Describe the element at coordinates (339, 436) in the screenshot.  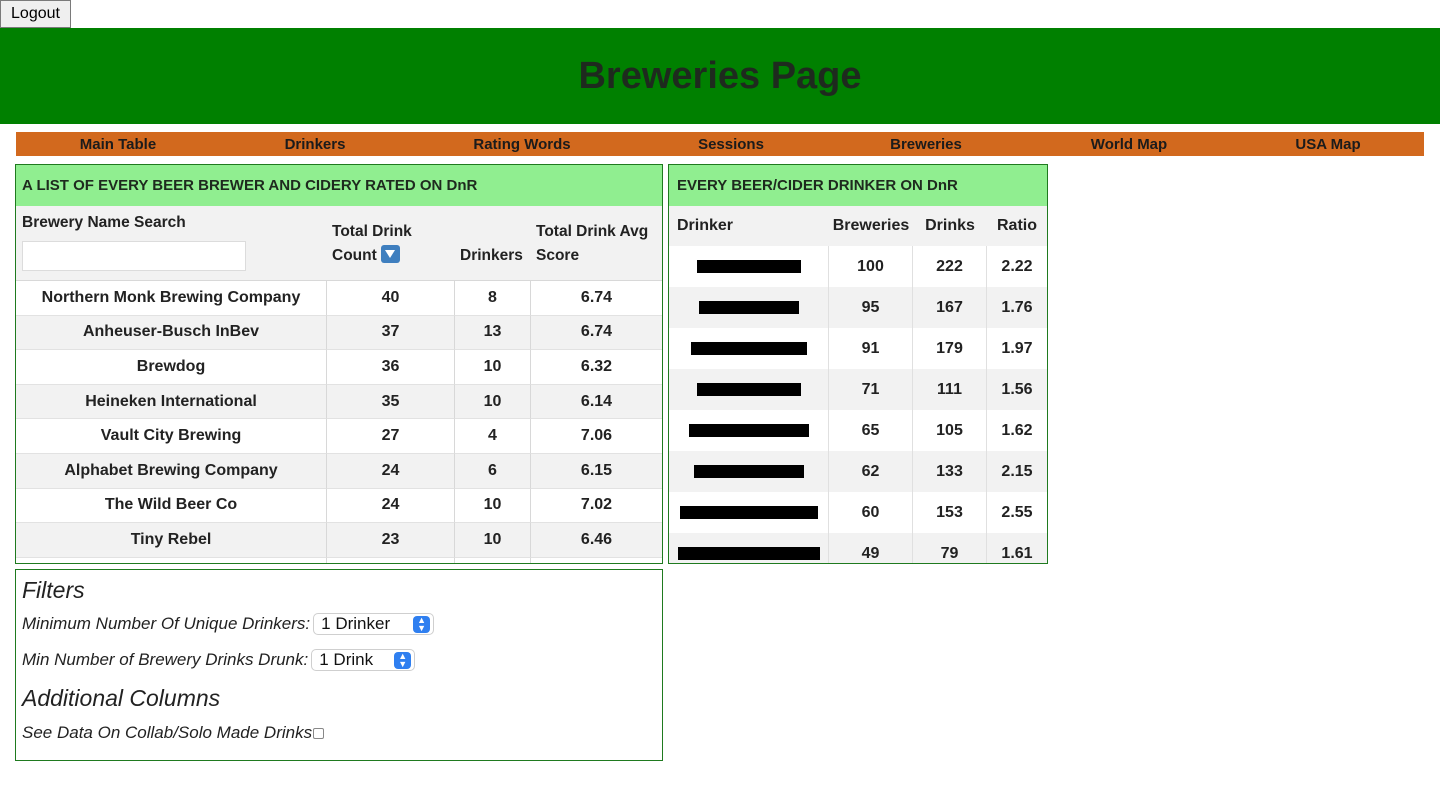
I see `table-row: Vault City Brewing 27 4 7.06` at that location.